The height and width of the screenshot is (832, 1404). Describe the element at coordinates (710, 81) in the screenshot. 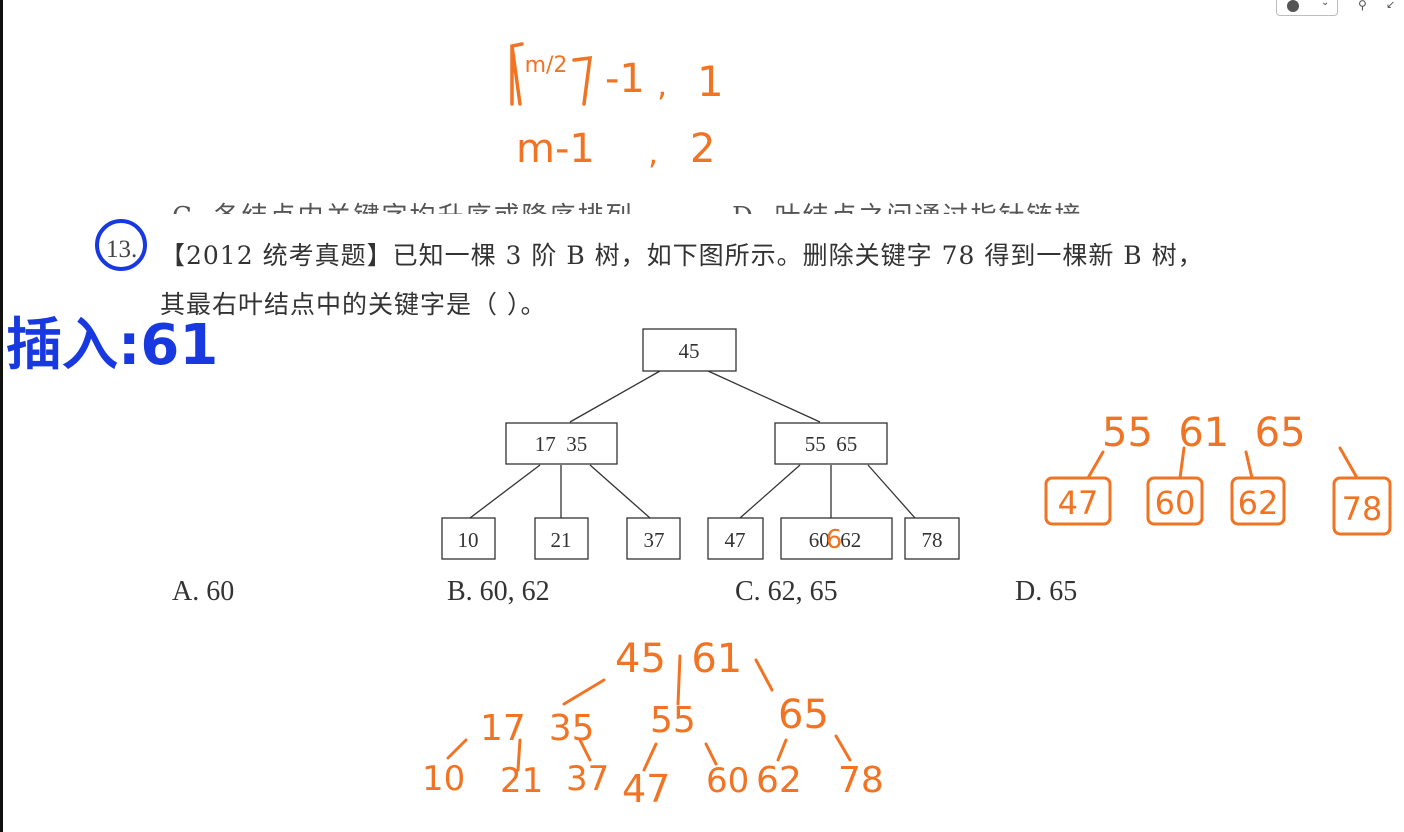

I see `hw-val-1: 1` at that location.